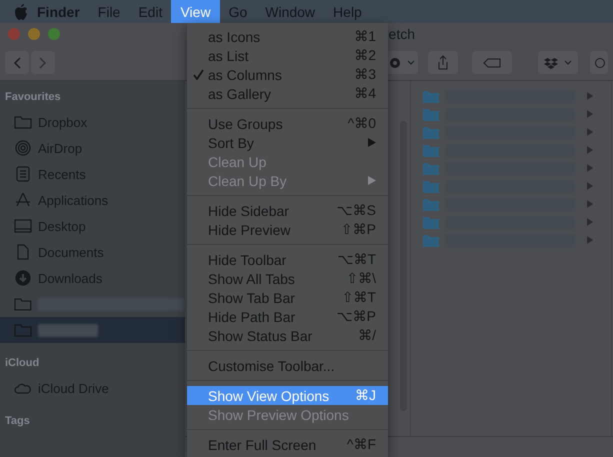 The height and width of the screenshot is (457, 613). What do you see at coordinates (402, 62) in the screenshot?
I see `action-button` at bounding box center [402, 62].